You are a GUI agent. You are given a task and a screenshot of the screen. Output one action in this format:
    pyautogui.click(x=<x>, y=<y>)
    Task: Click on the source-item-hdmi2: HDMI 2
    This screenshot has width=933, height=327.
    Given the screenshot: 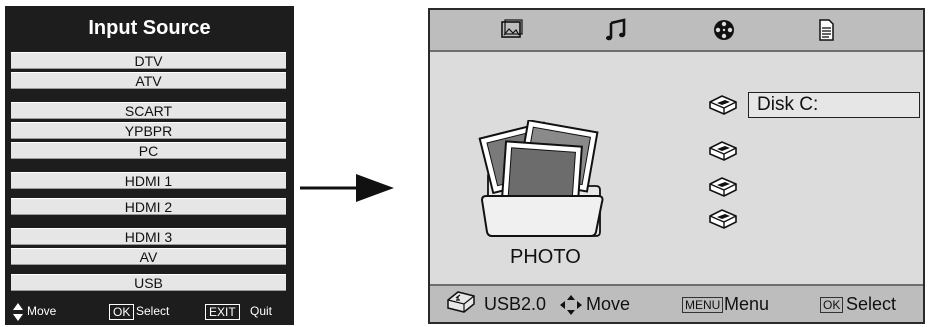 What is the action you would take?
    pyautogui.click(x=148, y=206)
    